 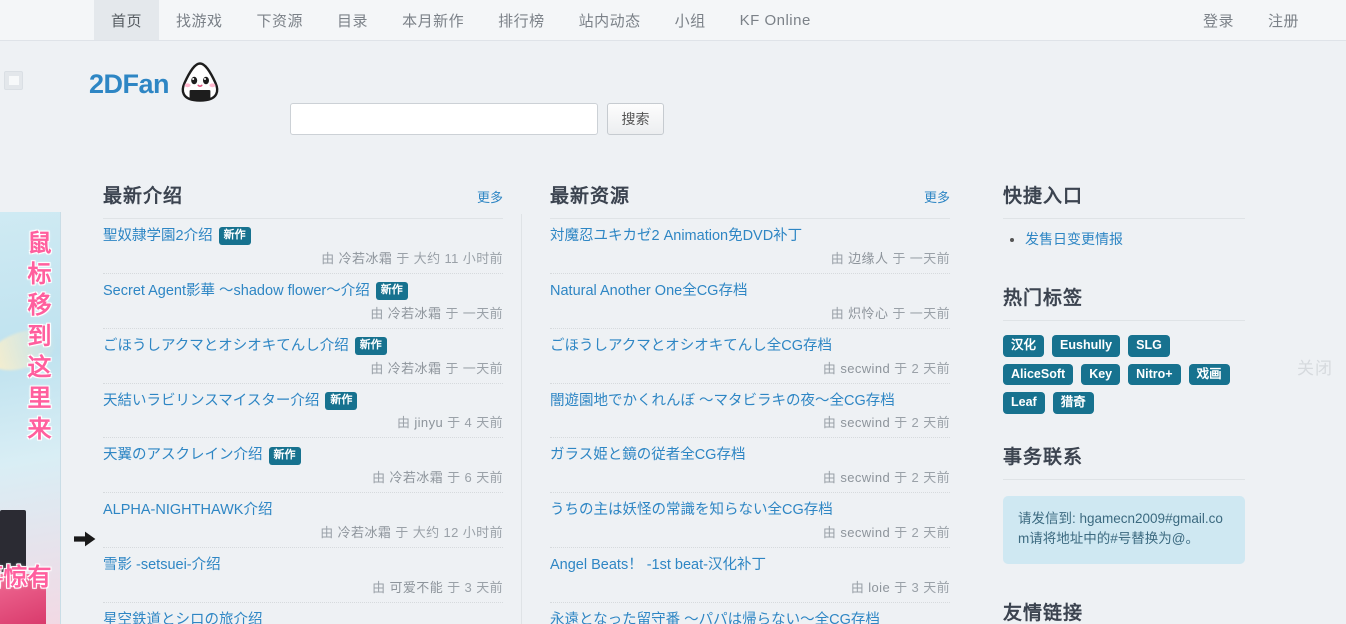 What do you see at coordinates (1283, 20) in the screenshot?
I see `register-link: 注册` at bounding box center [1283, 20].